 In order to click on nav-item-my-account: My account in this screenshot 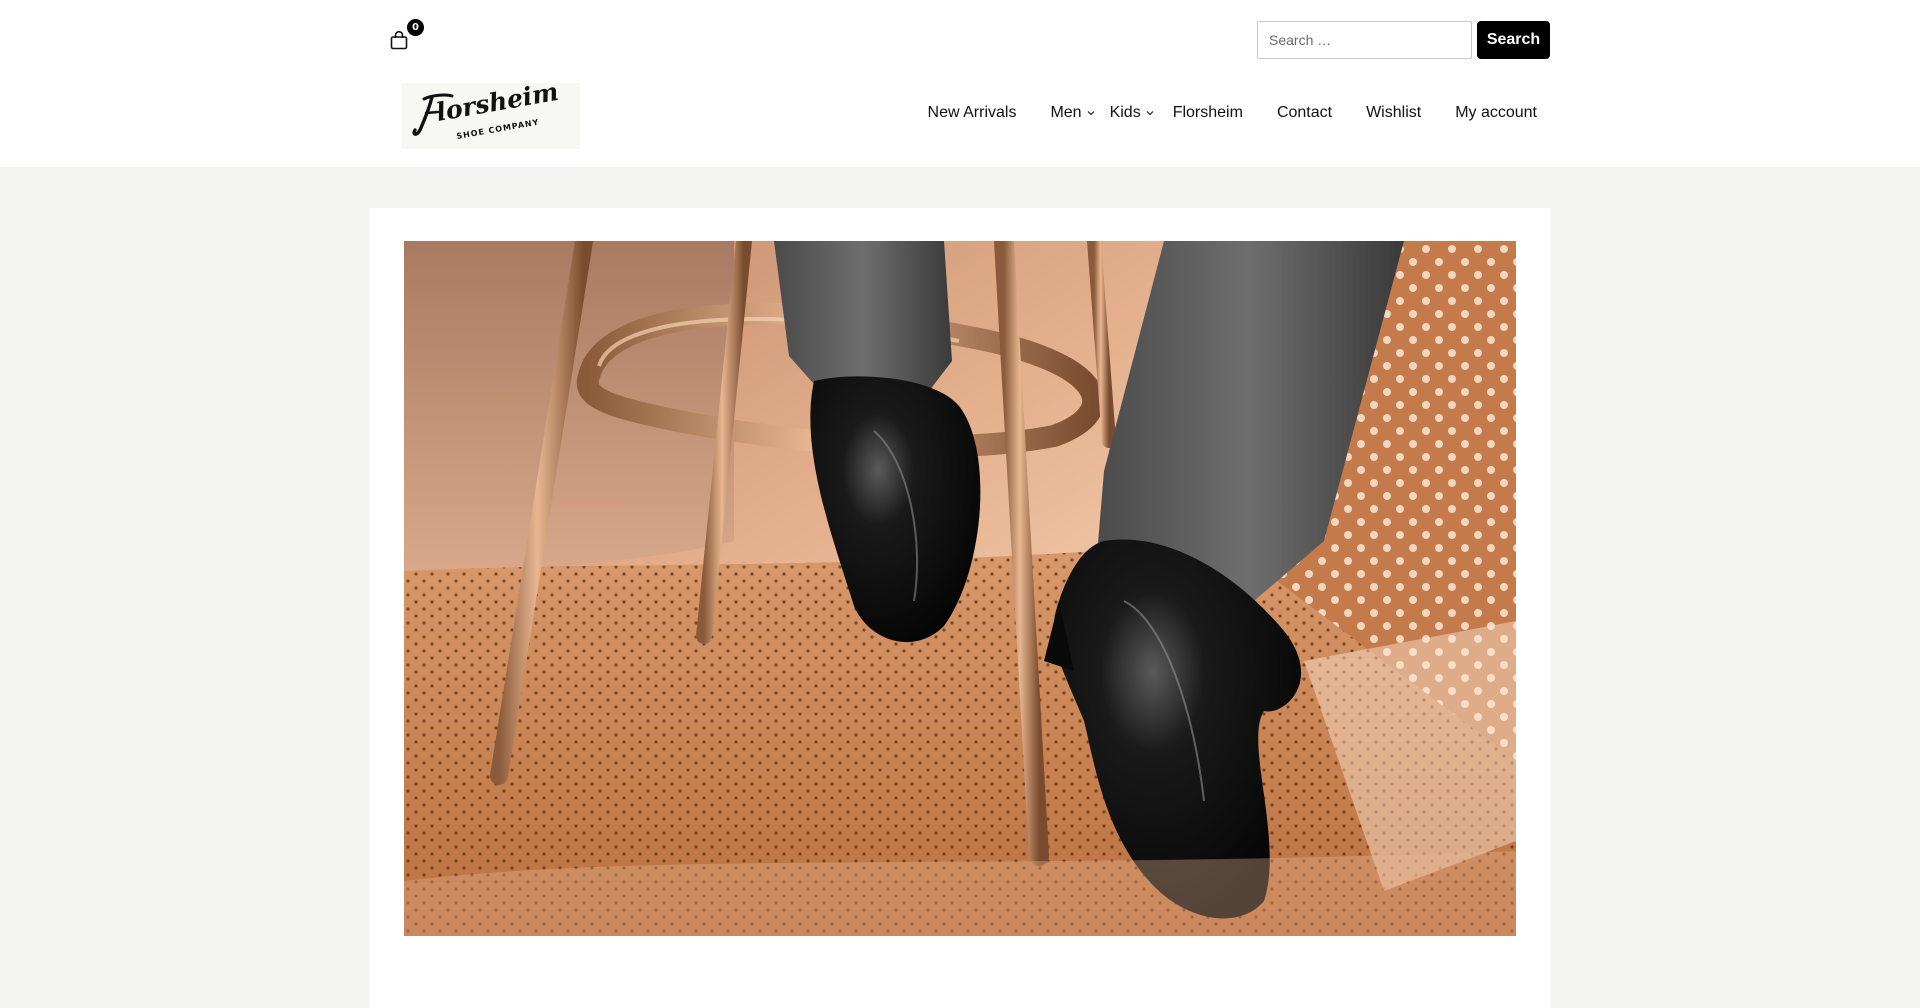, I will do `click(1495, 113)`.